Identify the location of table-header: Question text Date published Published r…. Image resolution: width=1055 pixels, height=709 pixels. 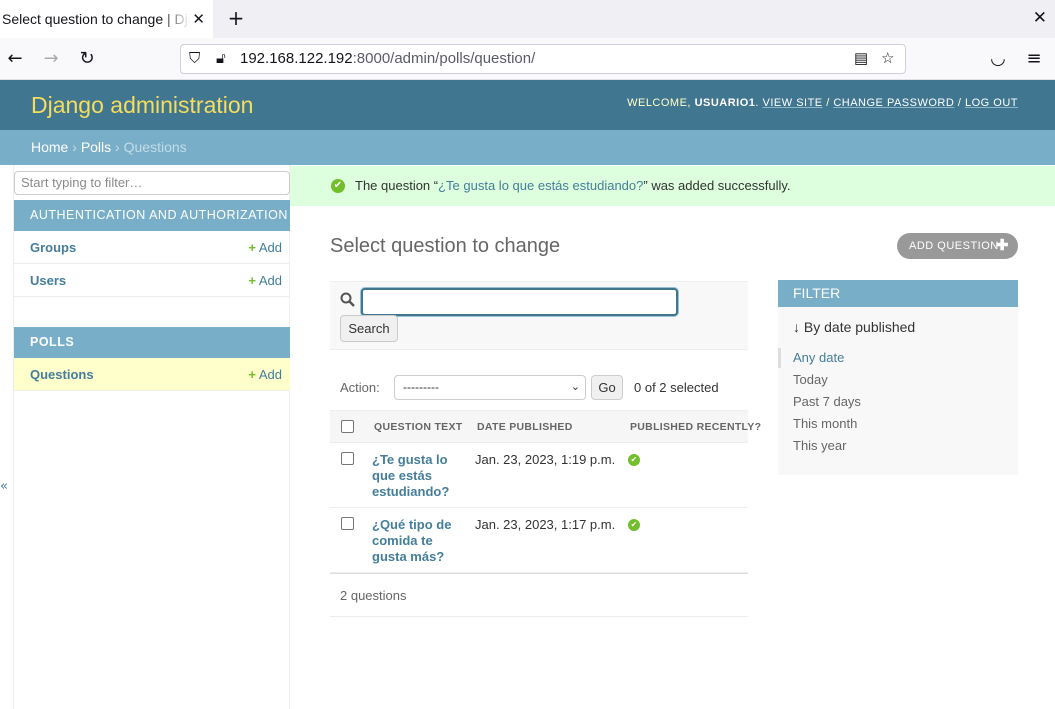
(545, 426).